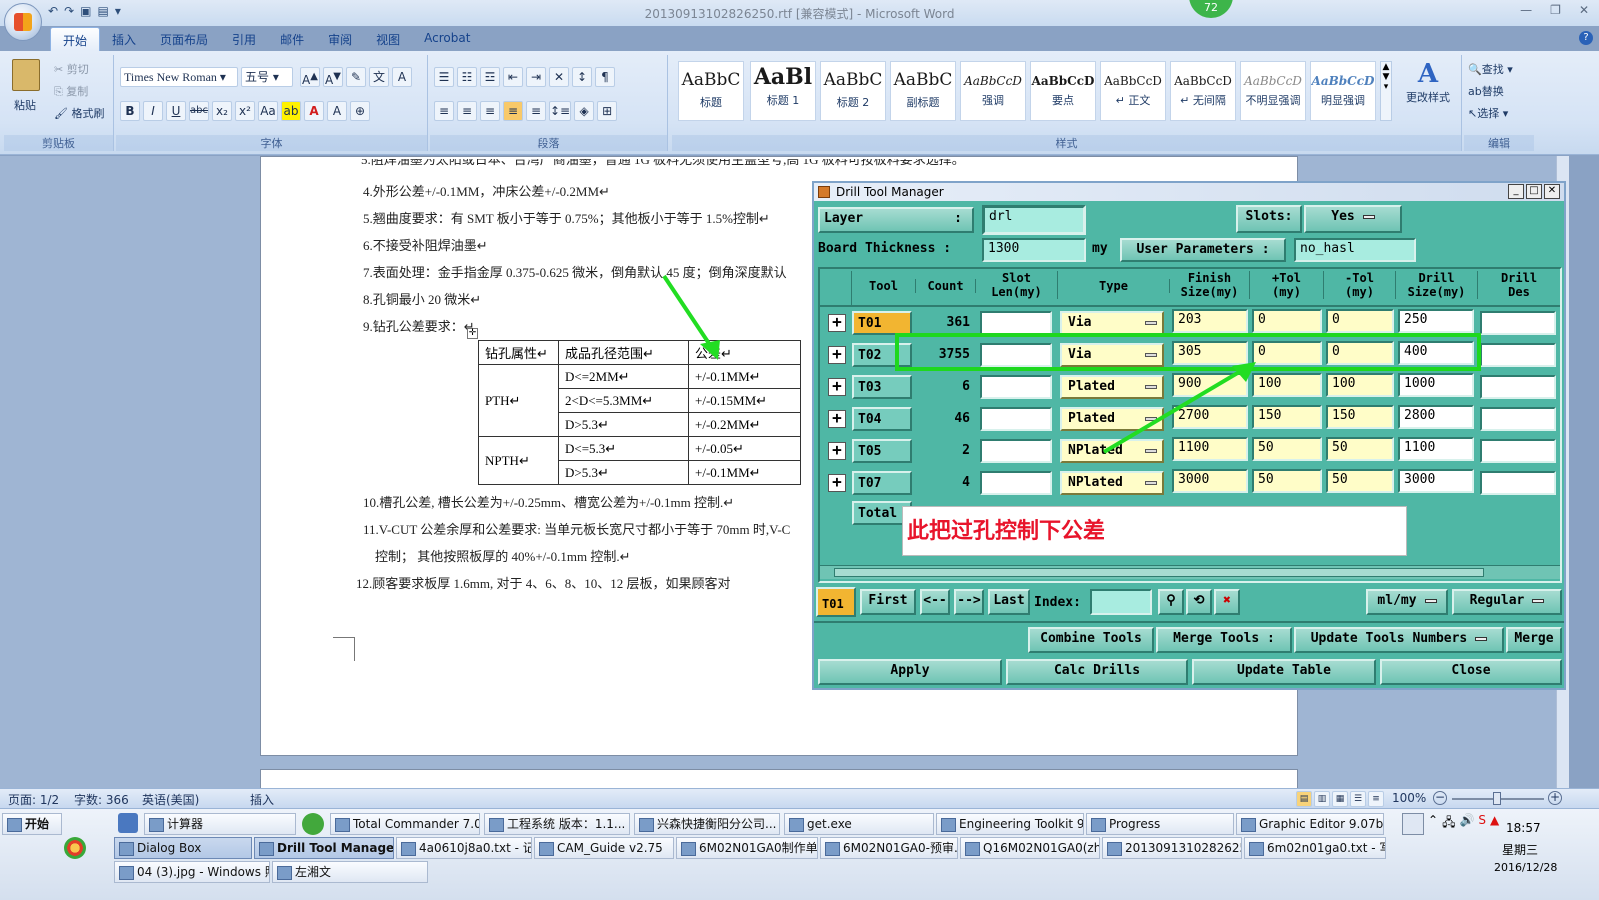 Image resolution: width=1599 pixels, height=900 pixels. I want to click on delete-icon: ✖, so click(1227, 602).